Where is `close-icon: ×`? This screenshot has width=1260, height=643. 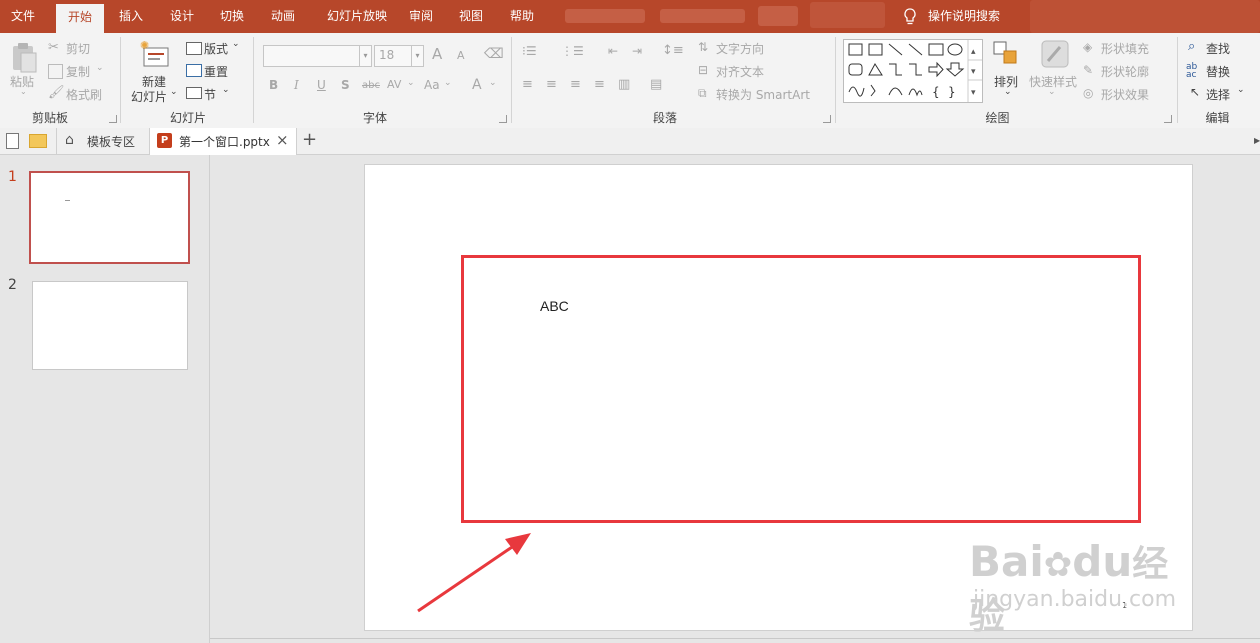
close-icon: × is located at coordinates (282, 140).